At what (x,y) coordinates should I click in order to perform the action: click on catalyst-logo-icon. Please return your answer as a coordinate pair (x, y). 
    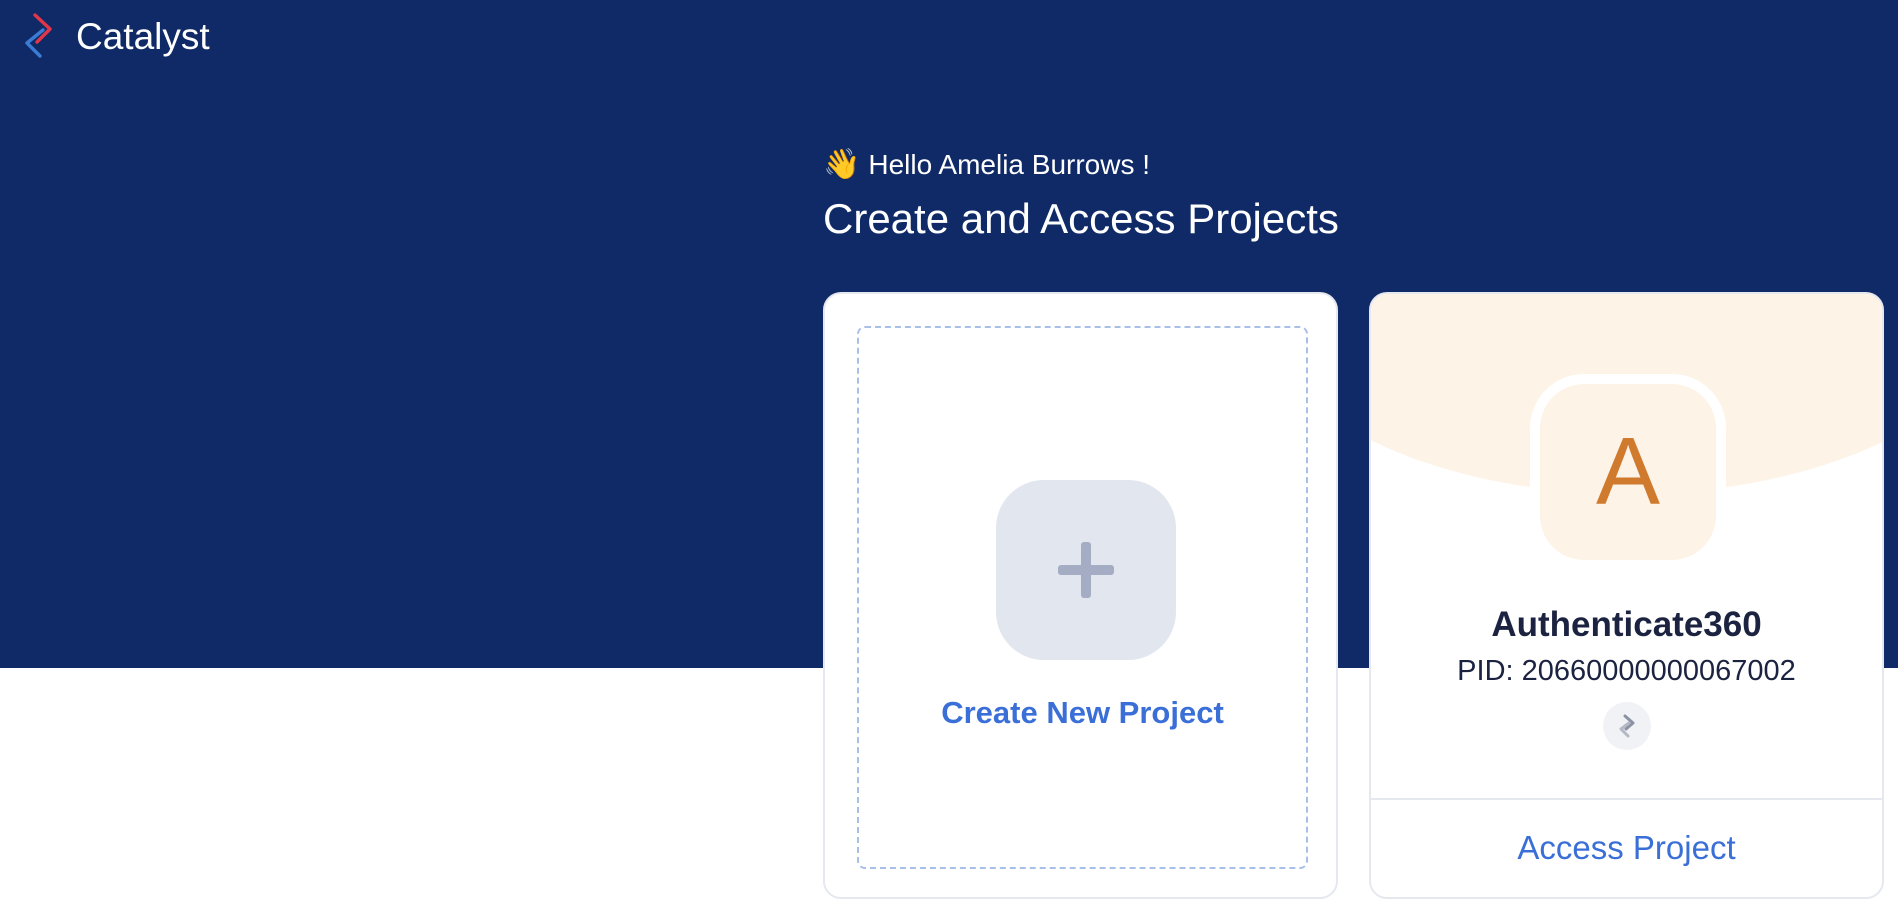
    Looking at the image, I should click on (38, 35).